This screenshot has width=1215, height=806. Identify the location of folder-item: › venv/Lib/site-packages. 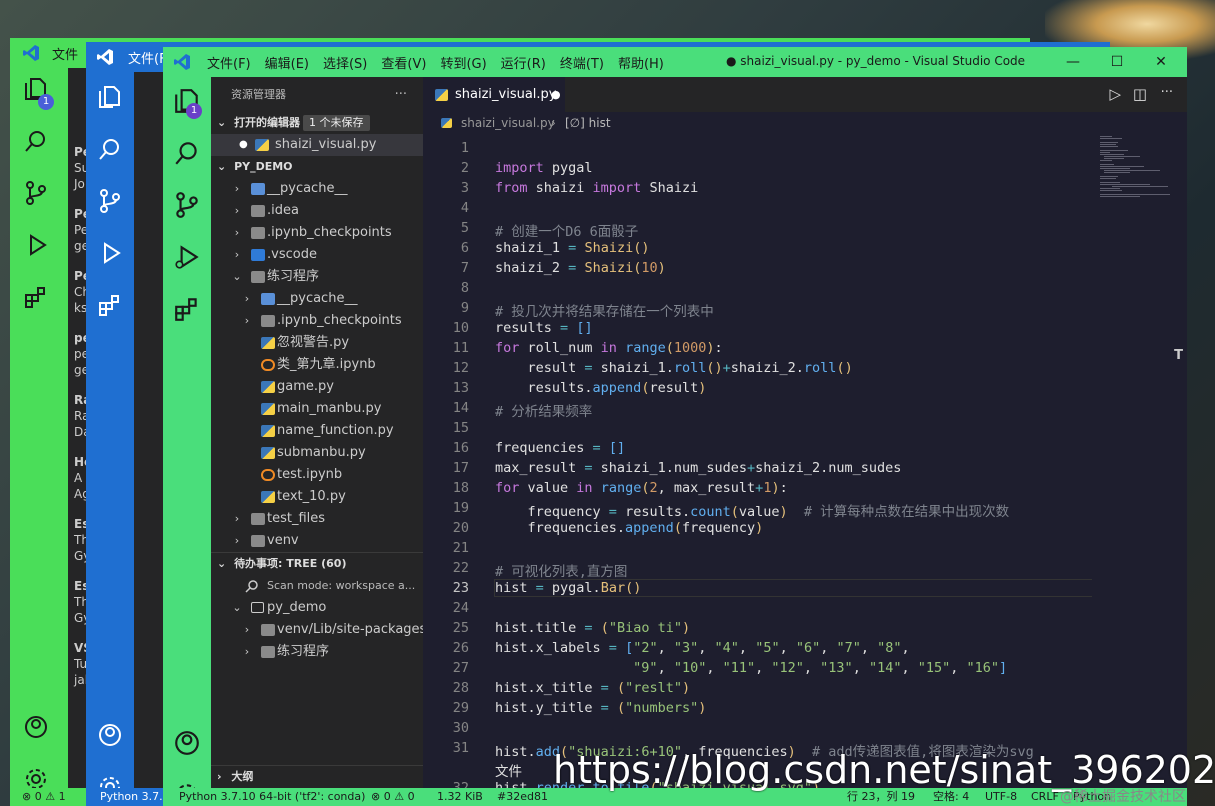
(317, 630).